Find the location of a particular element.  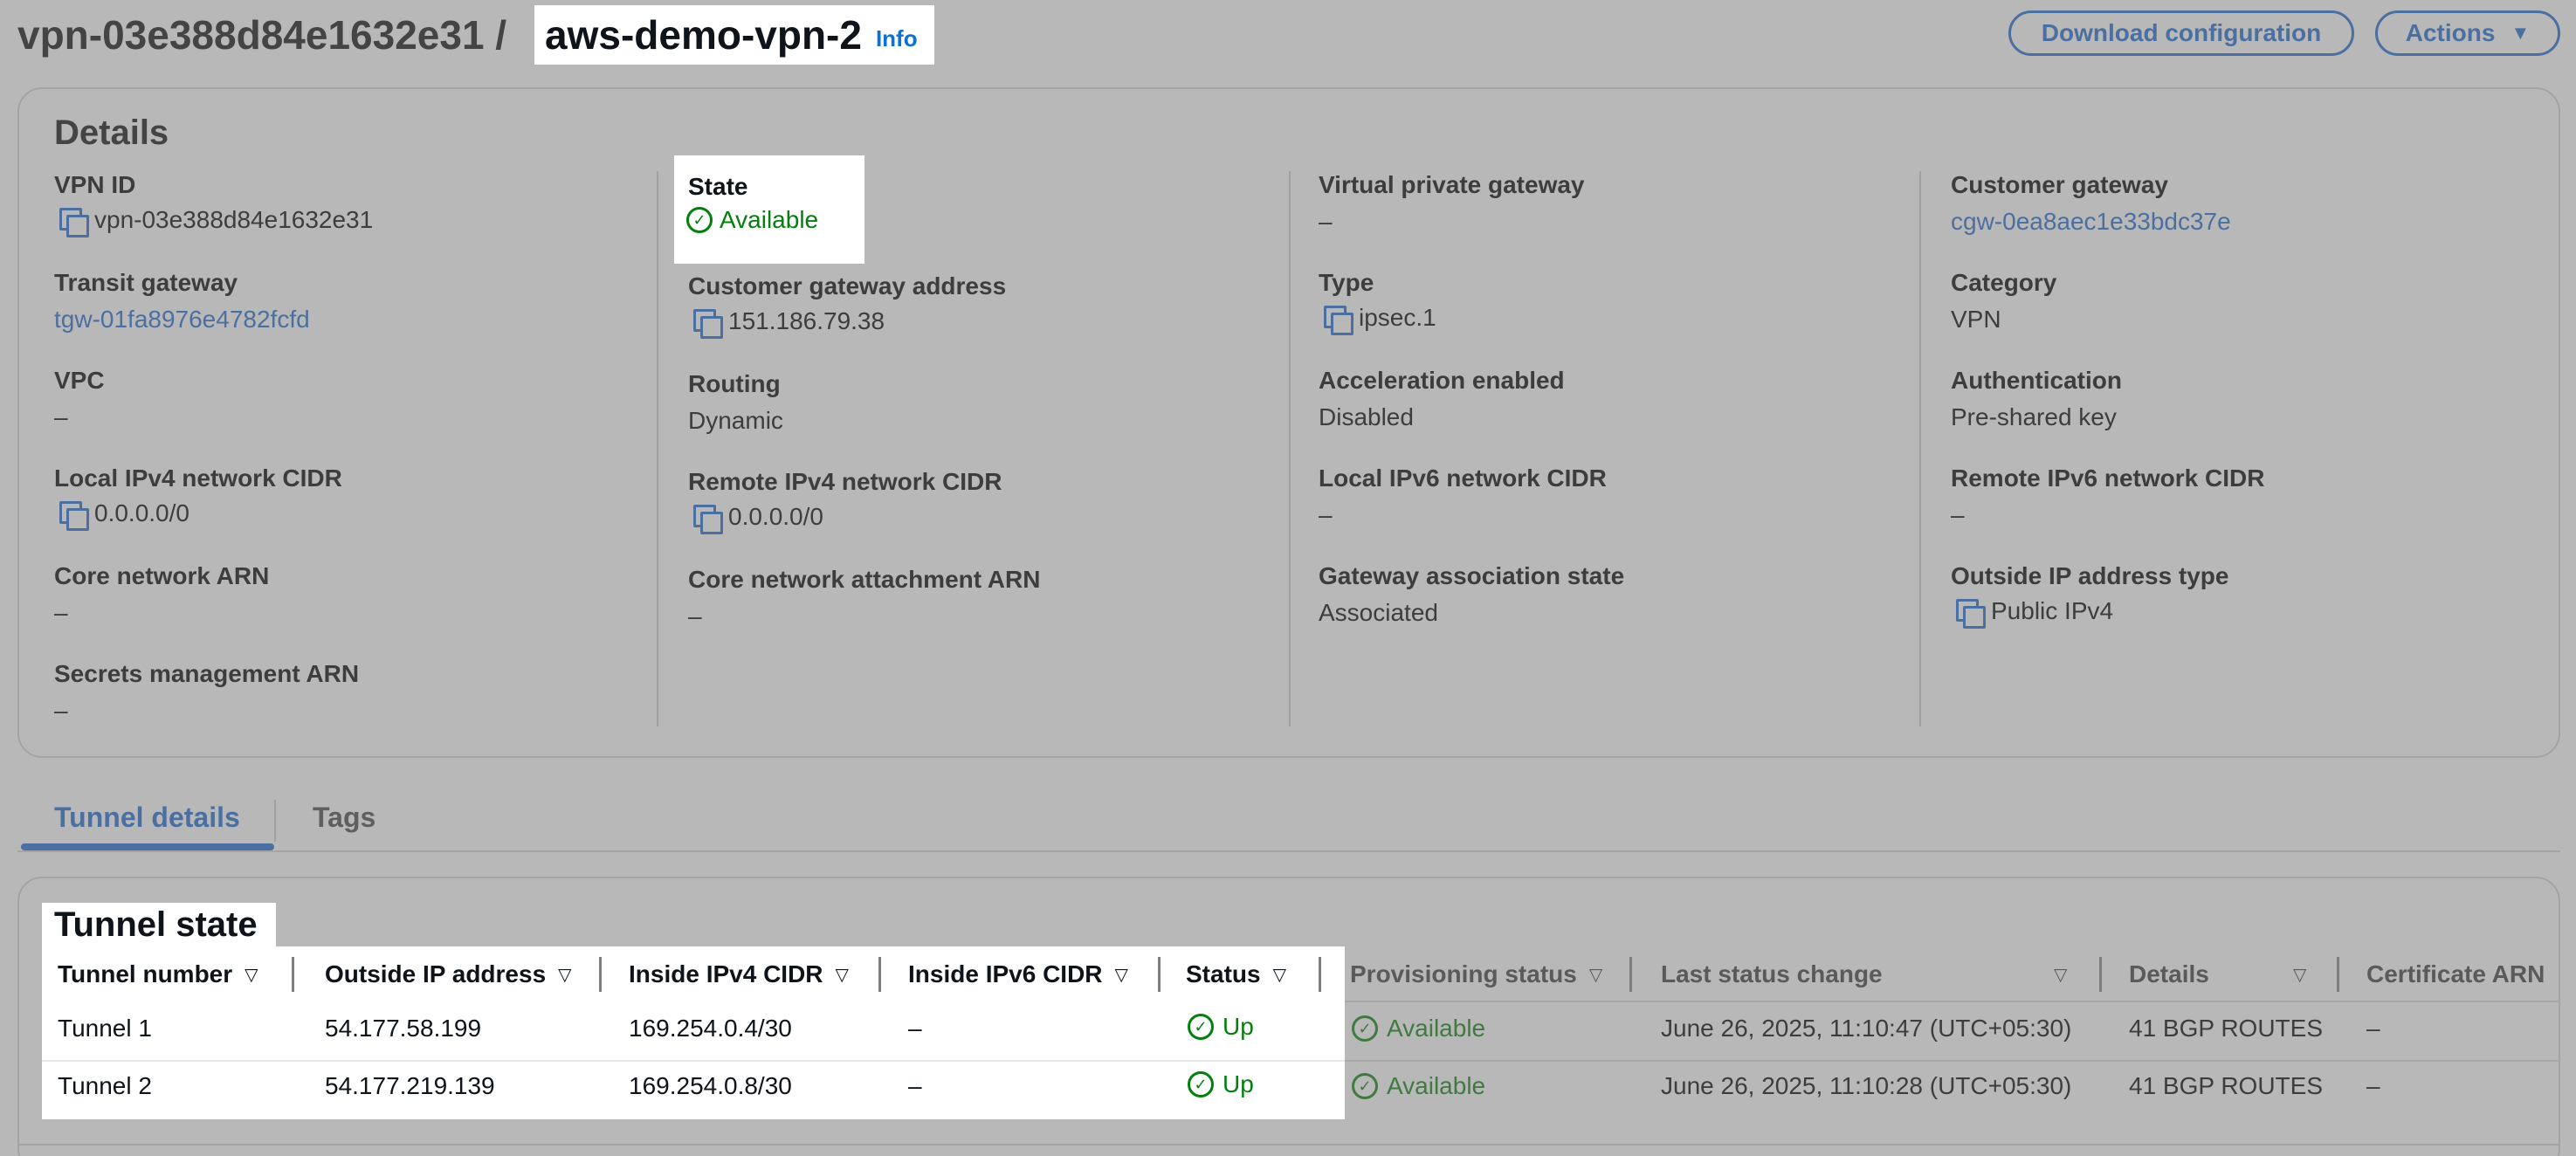

remote-ipv4-cidr-label: Remote IPv4 network CIDR is located at coordinates (845, 481).